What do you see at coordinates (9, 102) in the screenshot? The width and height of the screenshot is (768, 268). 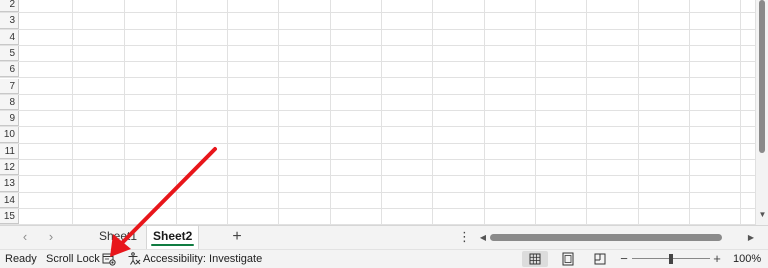 I see `row-header: 8` at bounding box center [9, 102].